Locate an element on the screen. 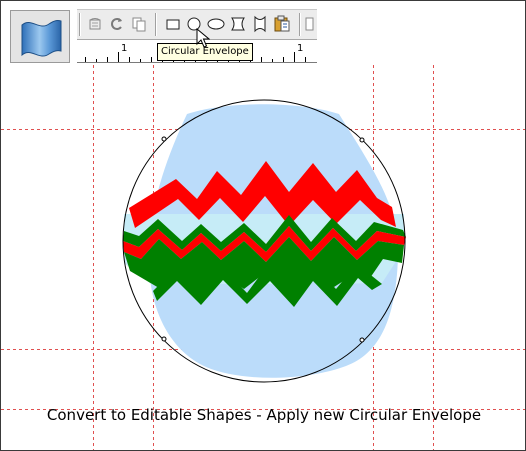 The image size is (526, 451). hourglass-envelope-button is located at coordinates (238, 24).